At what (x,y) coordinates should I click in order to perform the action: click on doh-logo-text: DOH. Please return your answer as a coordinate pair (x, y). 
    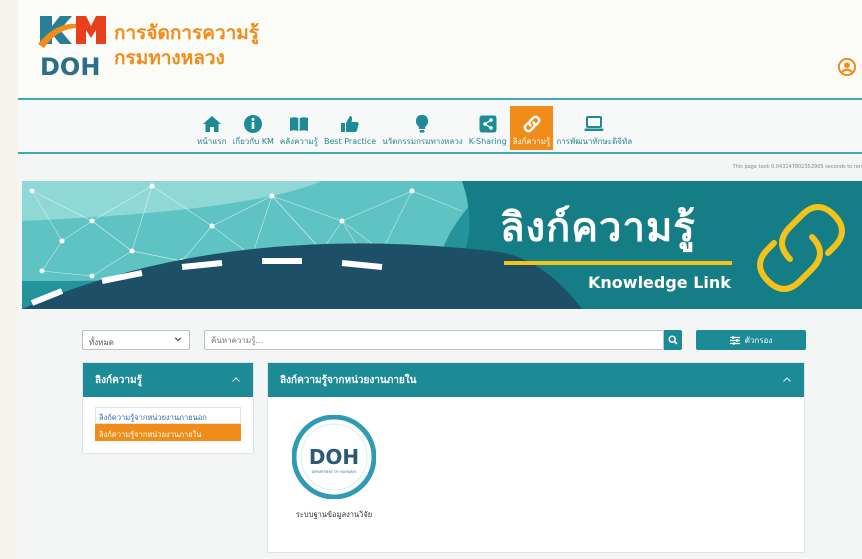
    Looking at the image, I should click on (334, 457).